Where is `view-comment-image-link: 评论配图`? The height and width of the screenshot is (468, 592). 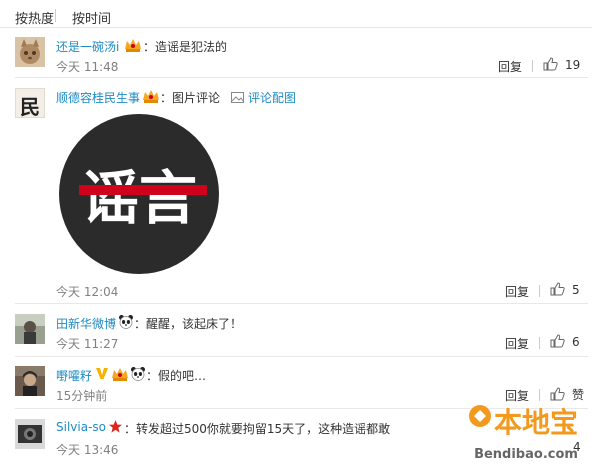 view-comment-image-link: 评论配图 is located at coordinates (263, 97).